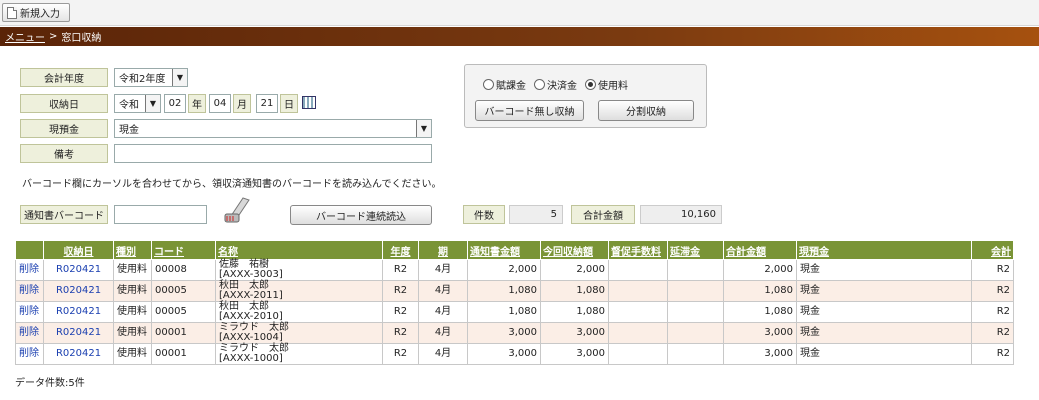 Image resolution: width=1039 pixels, height=400 pixels. Describe the element at coordinates (132, 250) in the screenshot. I see `col-header-type: 種別` at that location.